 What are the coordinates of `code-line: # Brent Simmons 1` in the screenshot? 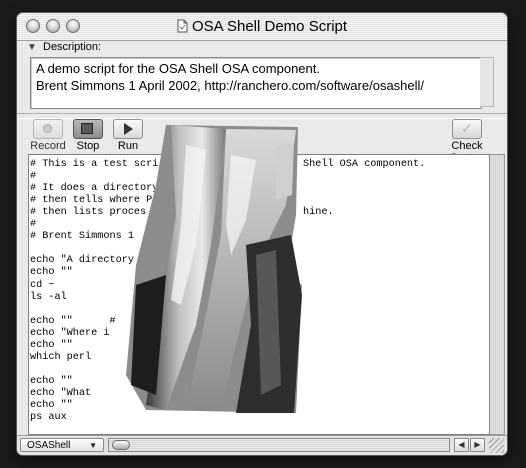 It's located at (82, 237).